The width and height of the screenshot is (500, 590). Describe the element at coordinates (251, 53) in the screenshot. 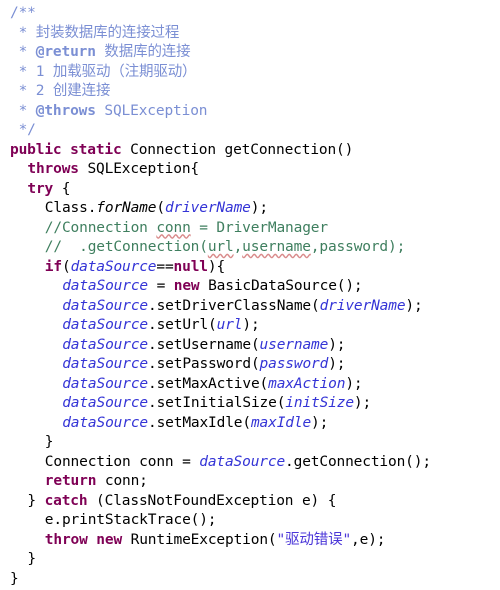

I see `code-line: * @return 数据库的连接` at that location.